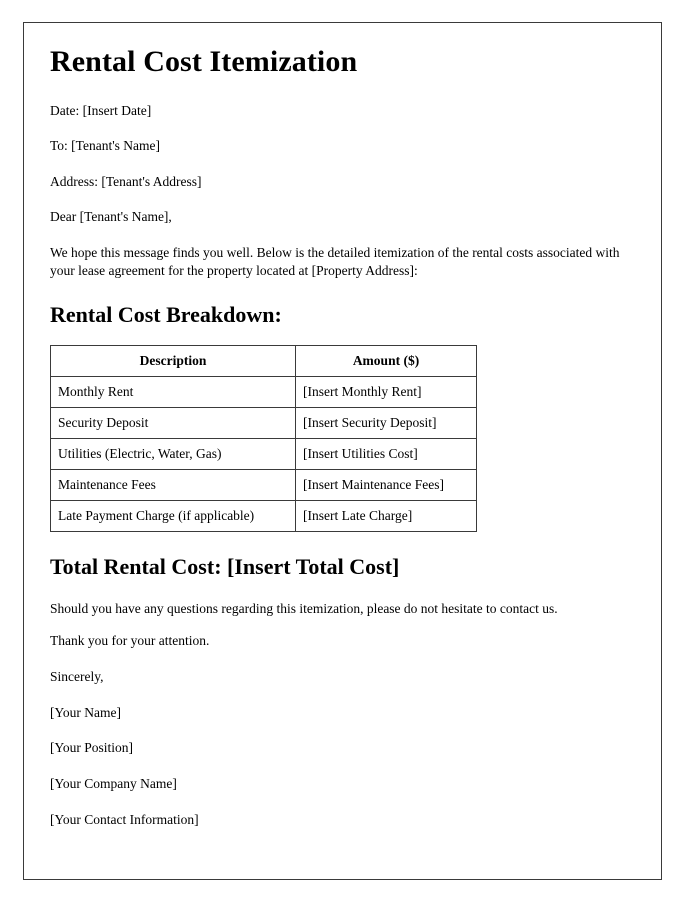 The width and height of the screenshot is (700, 900). I want to click on signature-contact: [Your Contact Information], so click(124, 819).